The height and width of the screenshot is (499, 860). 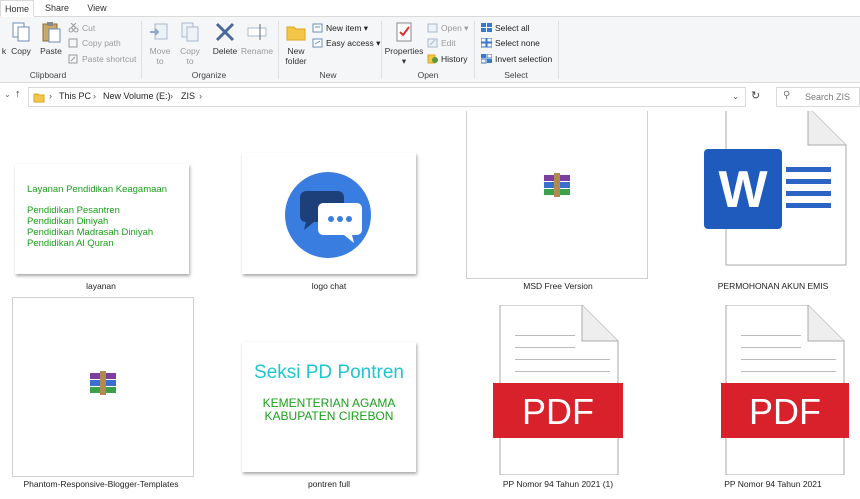 What do you see at coordinates (486, 42) in the screenshot?
I see `select-none-icon` at bounding box center [486, 42].